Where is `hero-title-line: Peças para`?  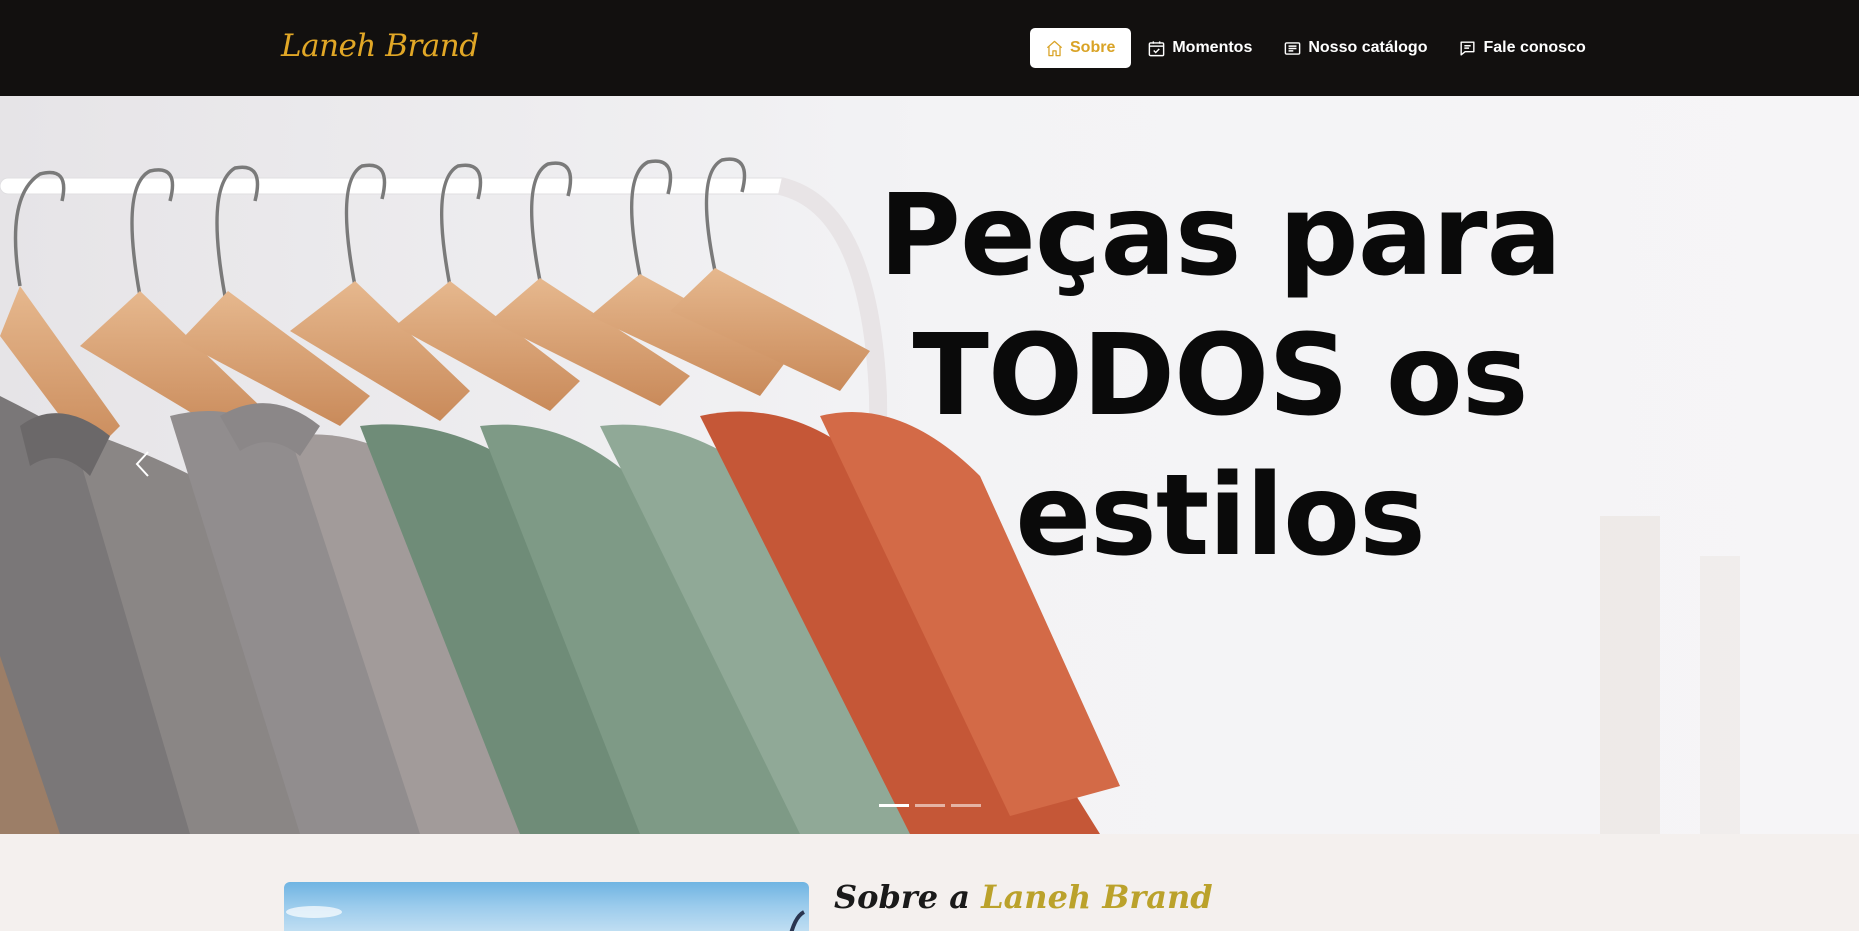
hero-title-line: Peças para is located at coordinates (1220, 236).